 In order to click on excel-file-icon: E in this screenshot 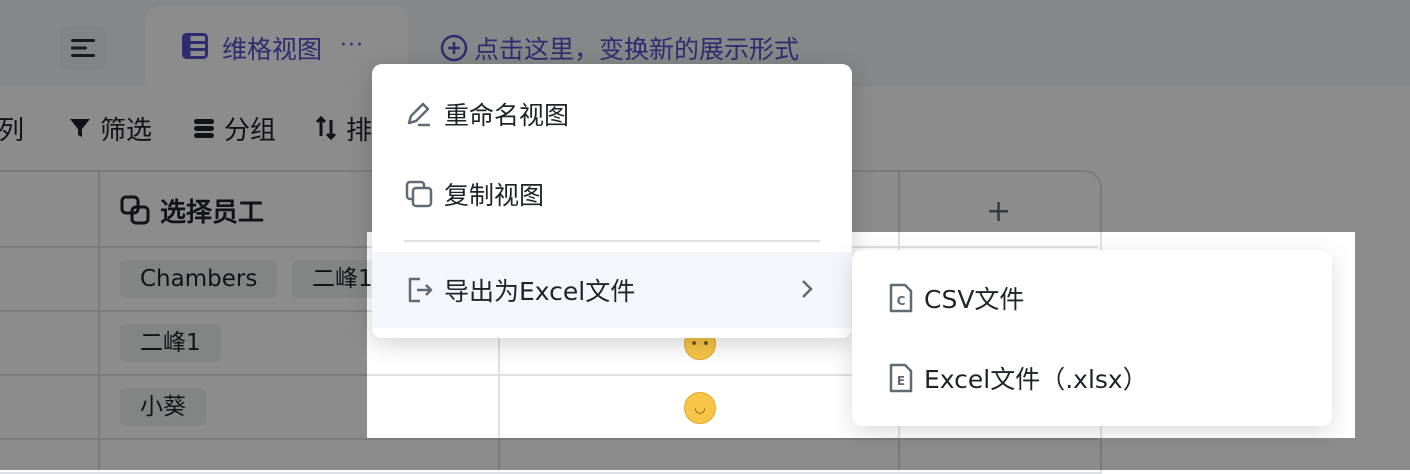, I will do `click(901, 378)`.